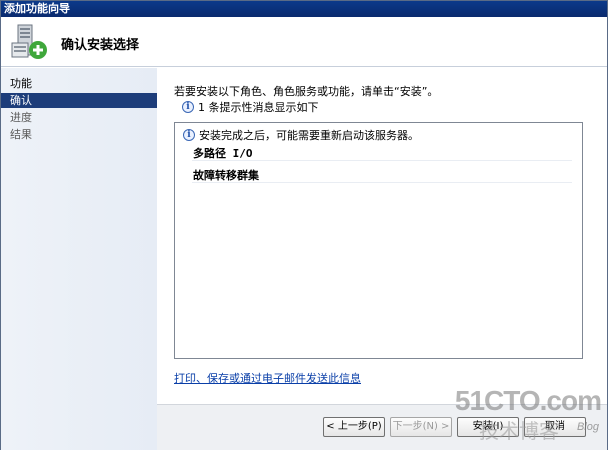 This screenshot has width=608, height=450. Describe the element at coordinates (309, 135) in the screenshot. I see `restart-notice: 安装完成之后，可能需要重新启动该服务器。` at that location.